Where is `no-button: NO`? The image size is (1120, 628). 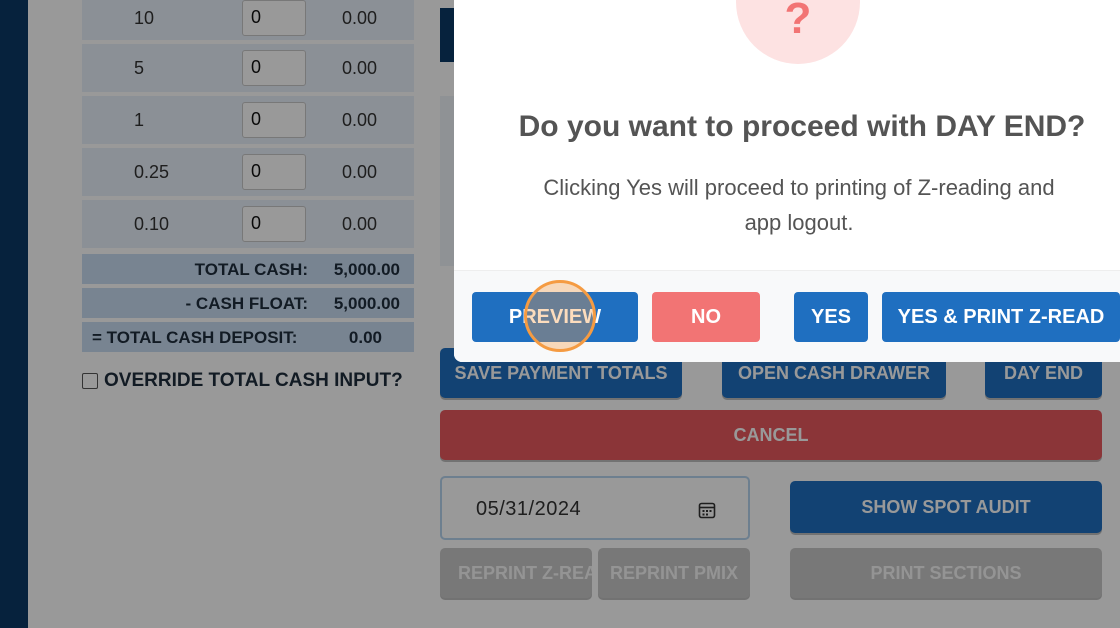 no-button: NO is located at coordinates (706, 317).